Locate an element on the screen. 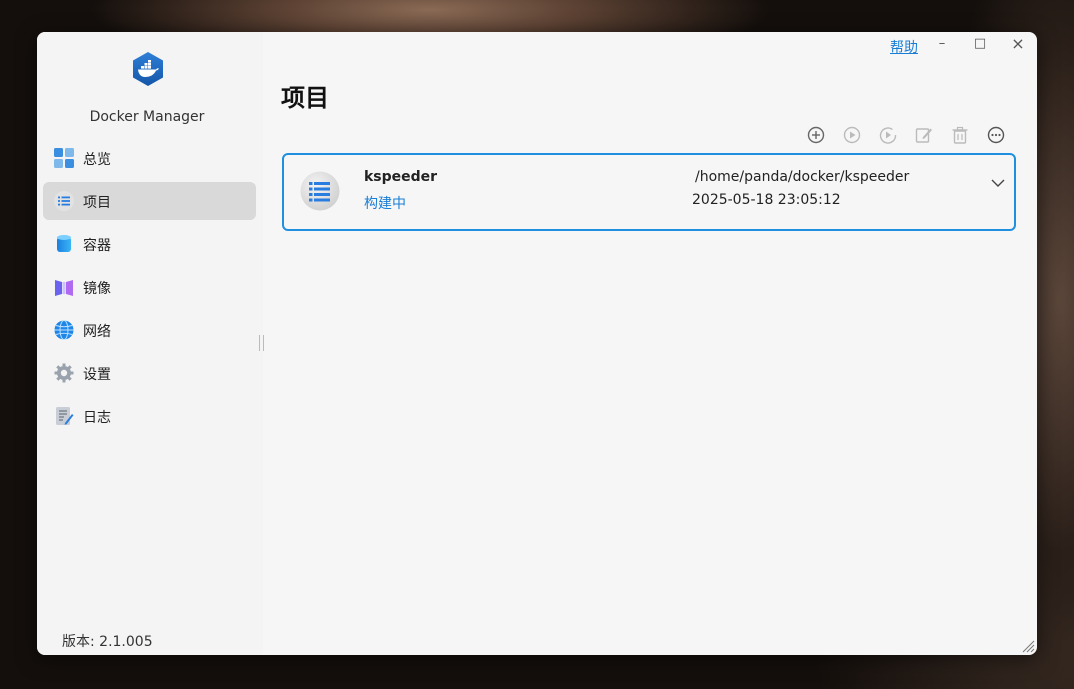  sidebar-item-overview: 总览 is located at coordinates (149, 158).